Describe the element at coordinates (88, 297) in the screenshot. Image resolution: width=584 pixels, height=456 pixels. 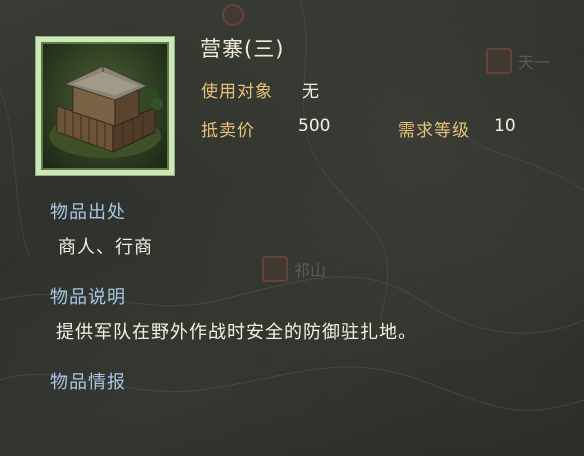
I see `item-description-heading: 物品说明` at that location.